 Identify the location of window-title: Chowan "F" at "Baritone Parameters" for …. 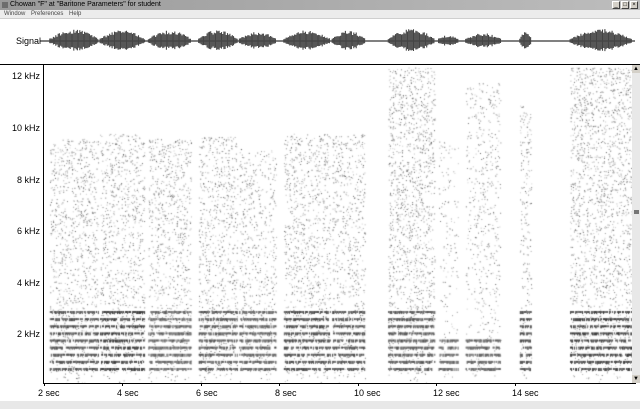
(85, 4).